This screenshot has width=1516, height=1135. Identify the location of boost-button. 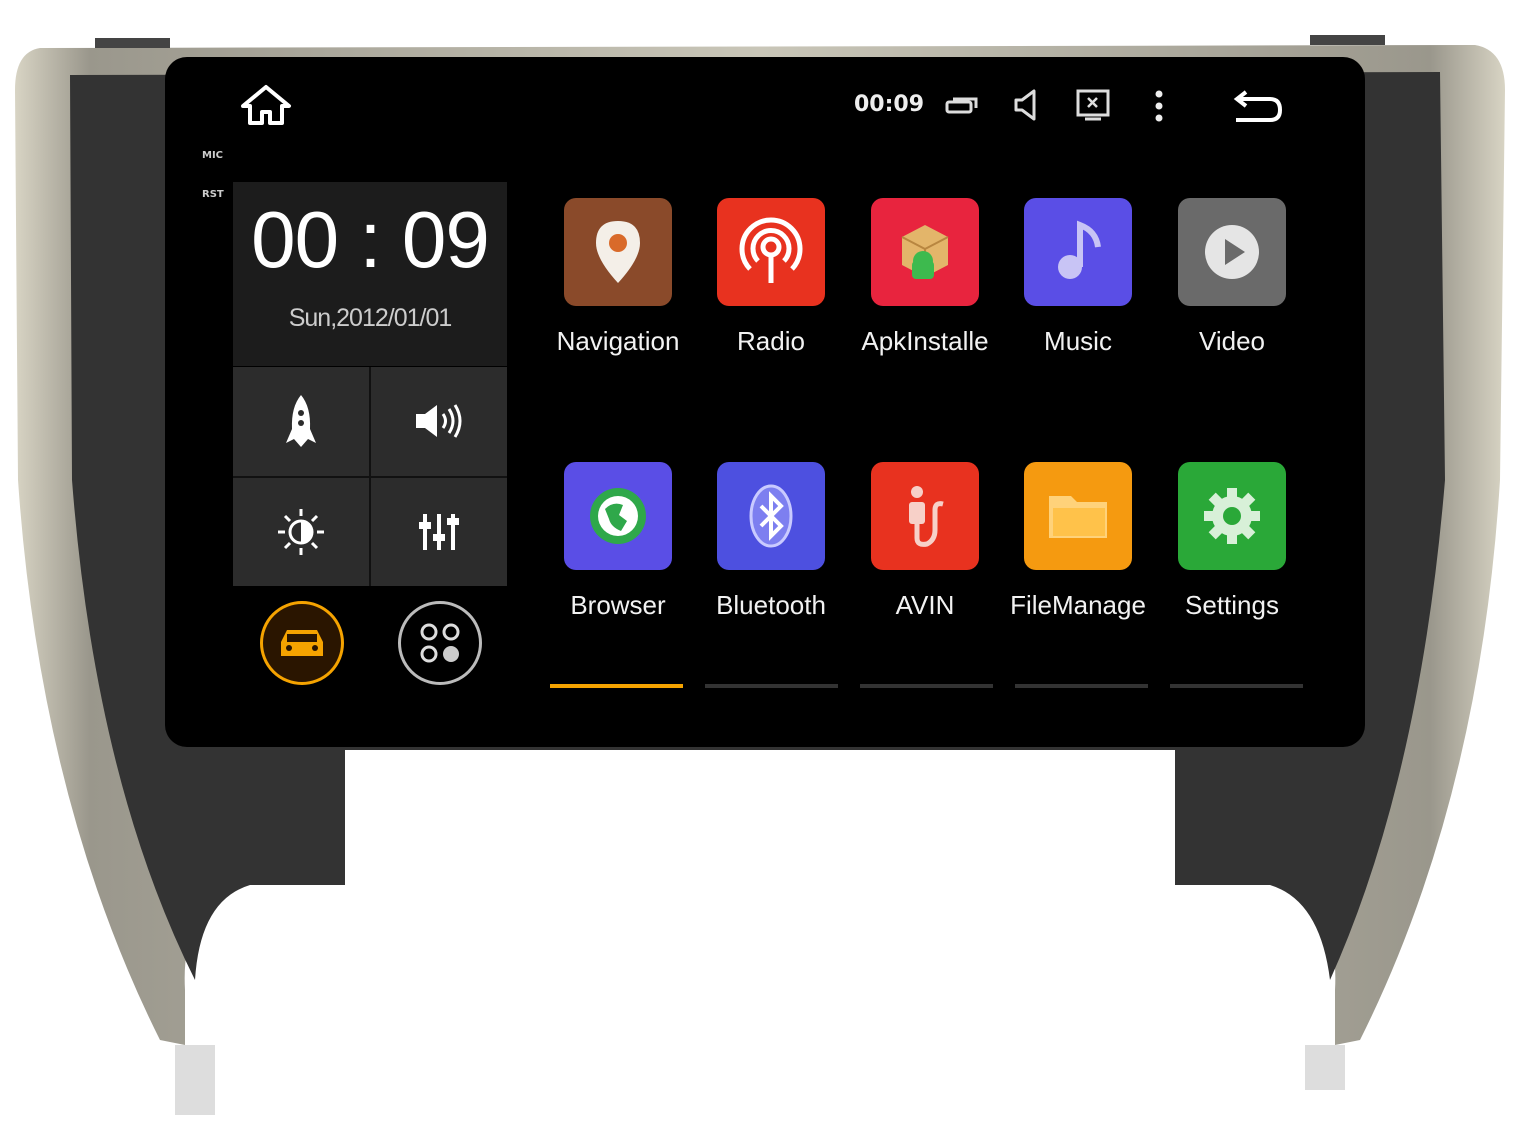
(301, 421).